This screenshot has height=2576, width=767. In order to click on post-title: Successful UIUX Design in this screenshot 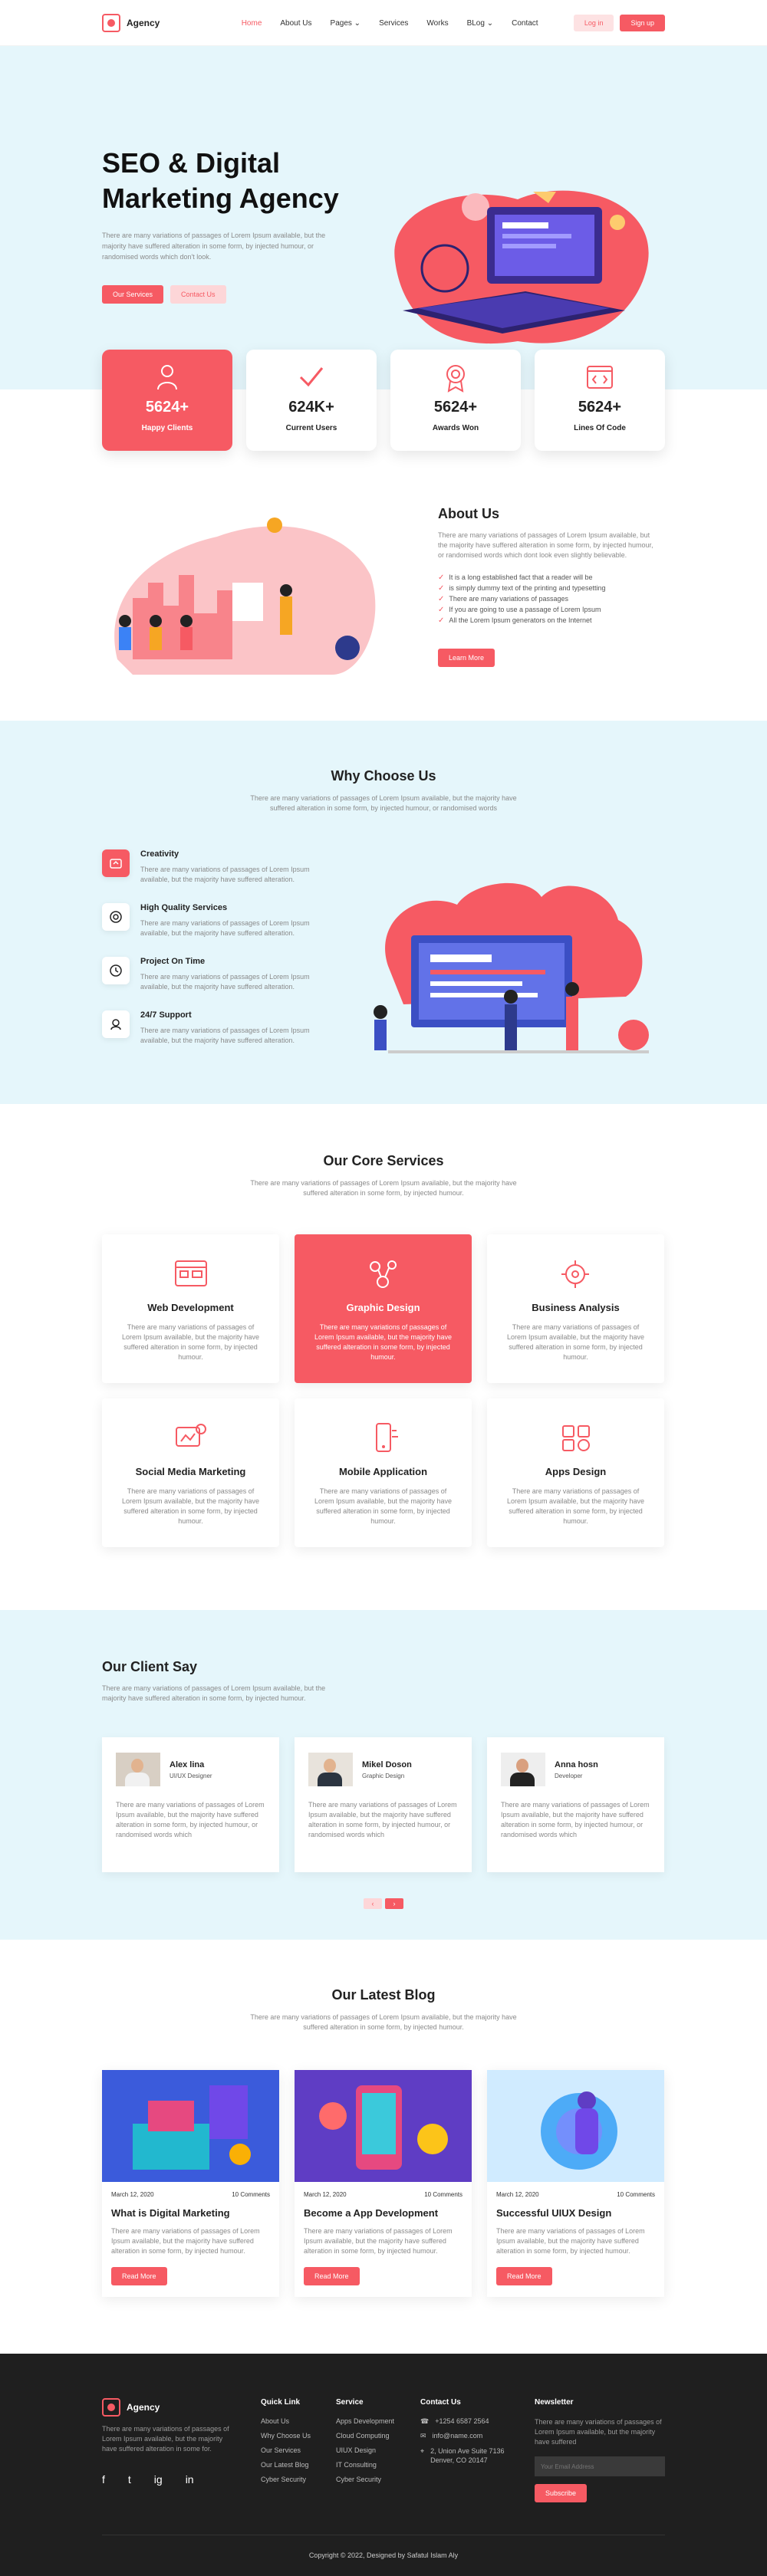, I will do `click(575, 2208)`.